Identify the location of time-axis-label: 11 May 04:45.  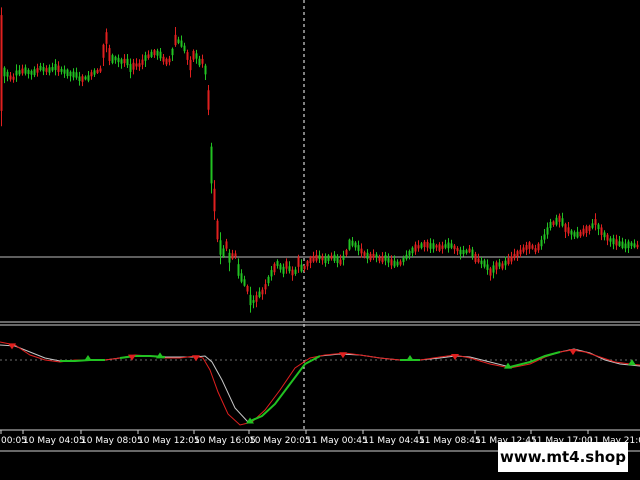
(394, 441).